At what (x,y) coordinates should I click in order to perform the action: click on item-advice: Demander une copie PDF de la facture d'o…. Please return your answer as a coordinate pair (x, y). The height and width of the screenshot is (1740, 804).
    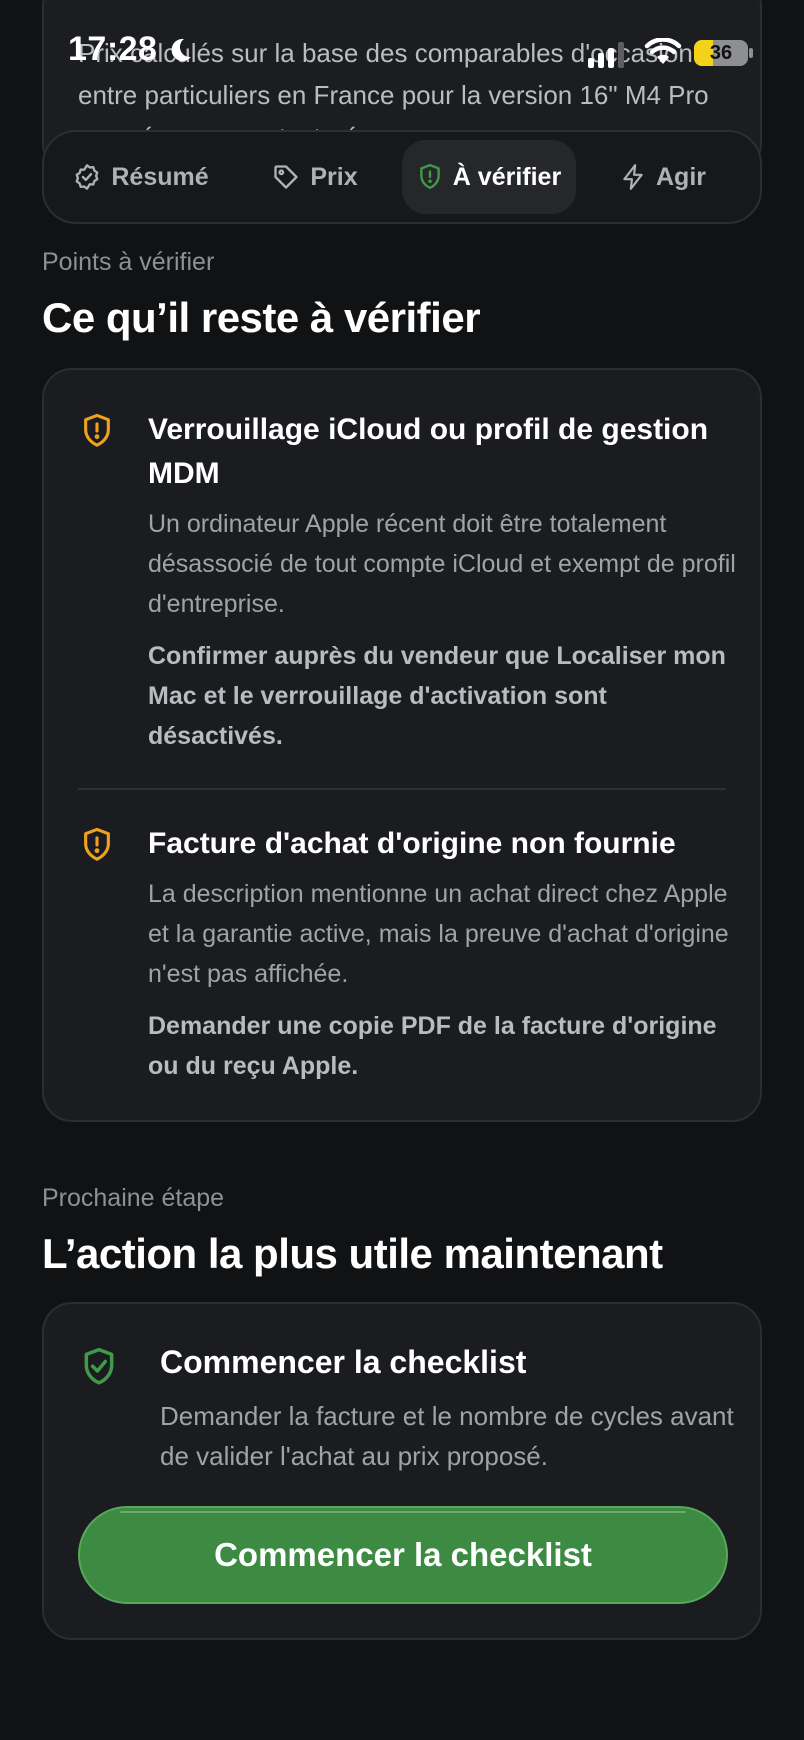
    Looking at the image, I should click on (432, 1046).